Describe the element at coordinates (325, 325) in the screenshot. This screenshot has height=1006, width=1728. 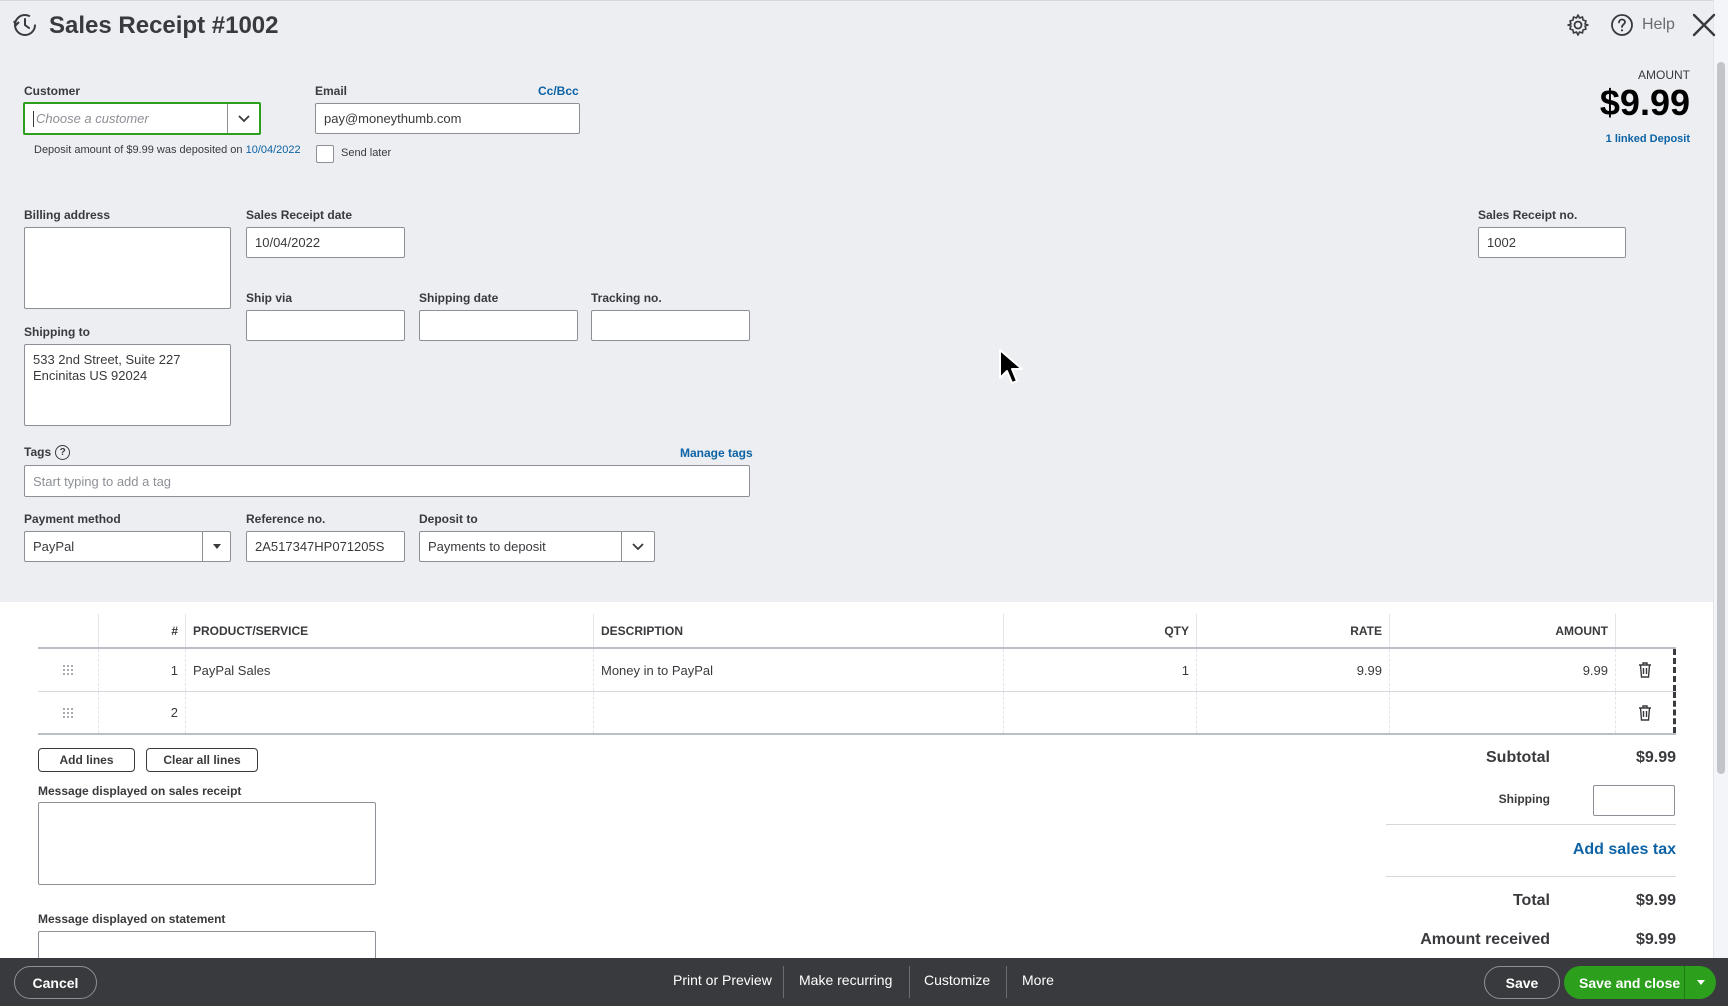
I see `ship-via-field` at that location.